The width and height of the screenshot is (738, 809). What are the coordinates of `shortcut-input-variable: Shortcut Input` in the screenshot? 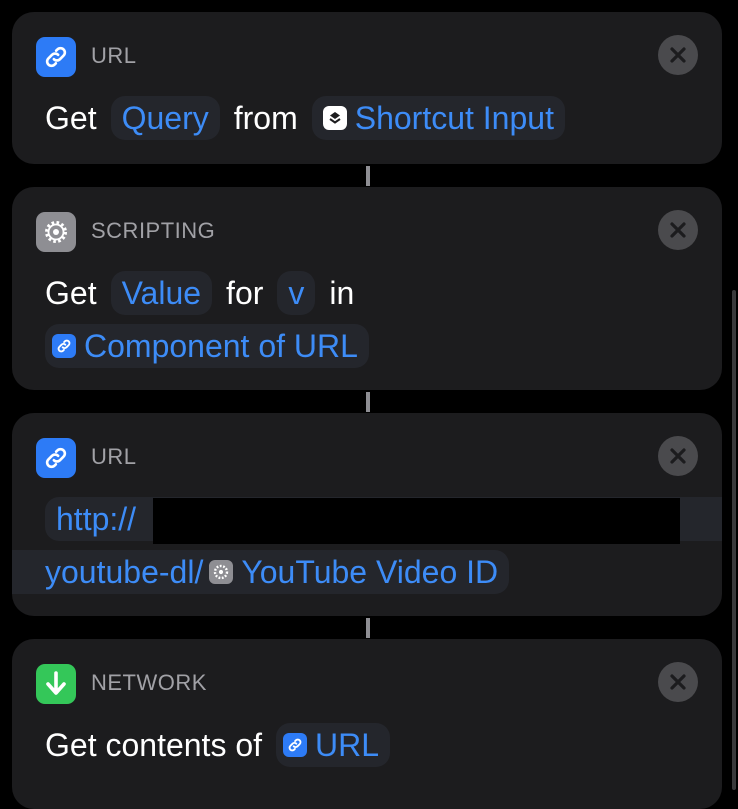 It's located at (438, 118).